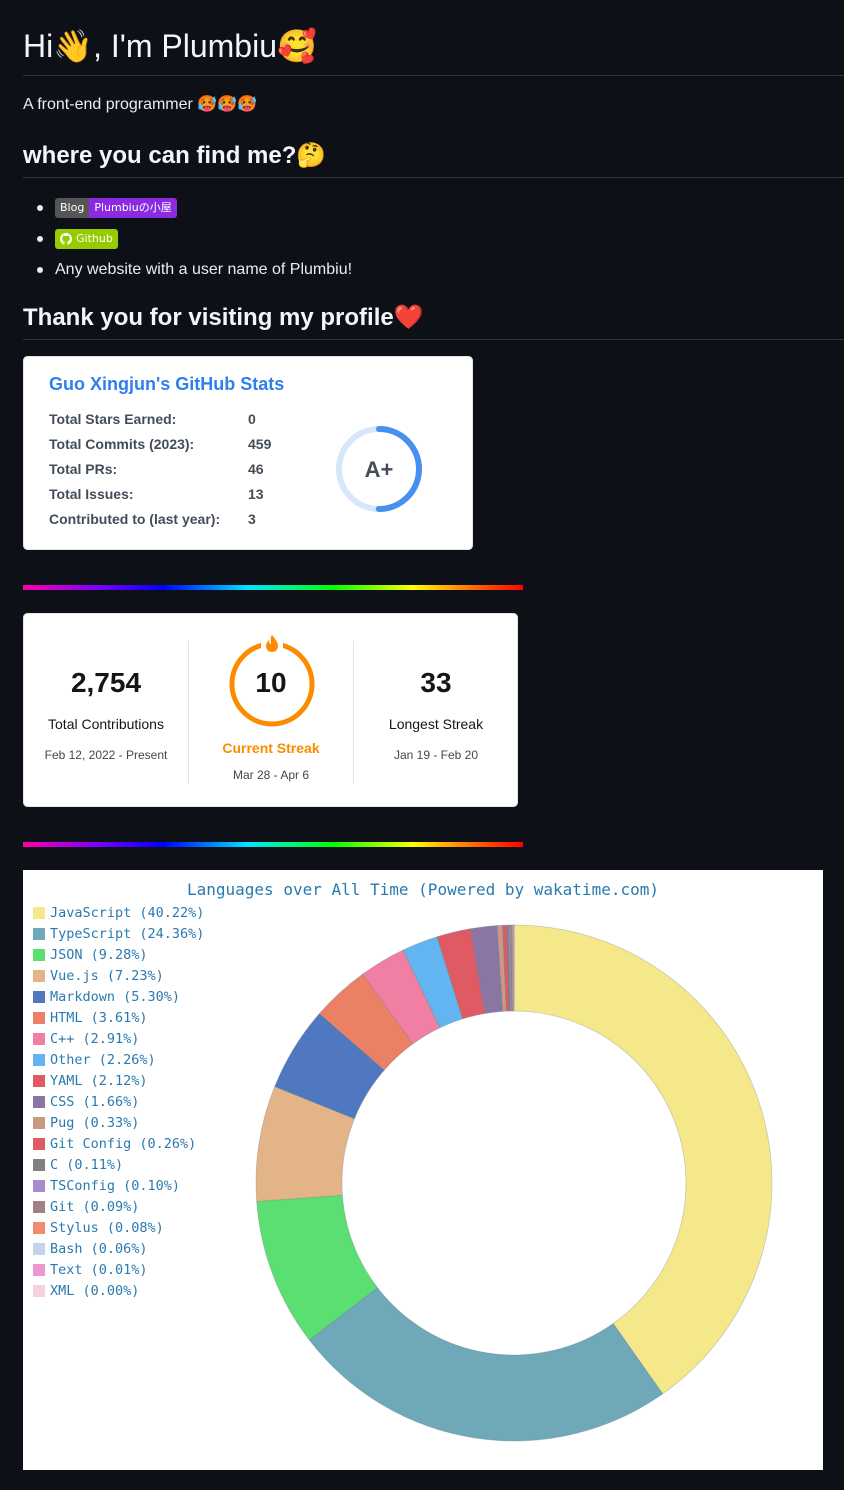  I want to click on legend-label: Markdown (5.30%), so click(115, 996).